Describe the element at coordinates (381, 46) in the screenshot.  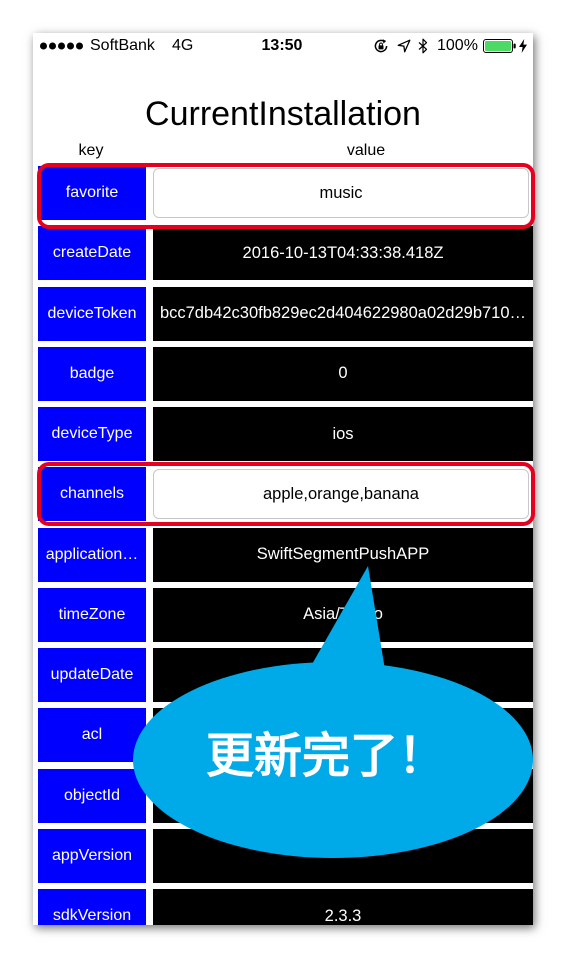
I see `rotation-lock-icon` at that location.